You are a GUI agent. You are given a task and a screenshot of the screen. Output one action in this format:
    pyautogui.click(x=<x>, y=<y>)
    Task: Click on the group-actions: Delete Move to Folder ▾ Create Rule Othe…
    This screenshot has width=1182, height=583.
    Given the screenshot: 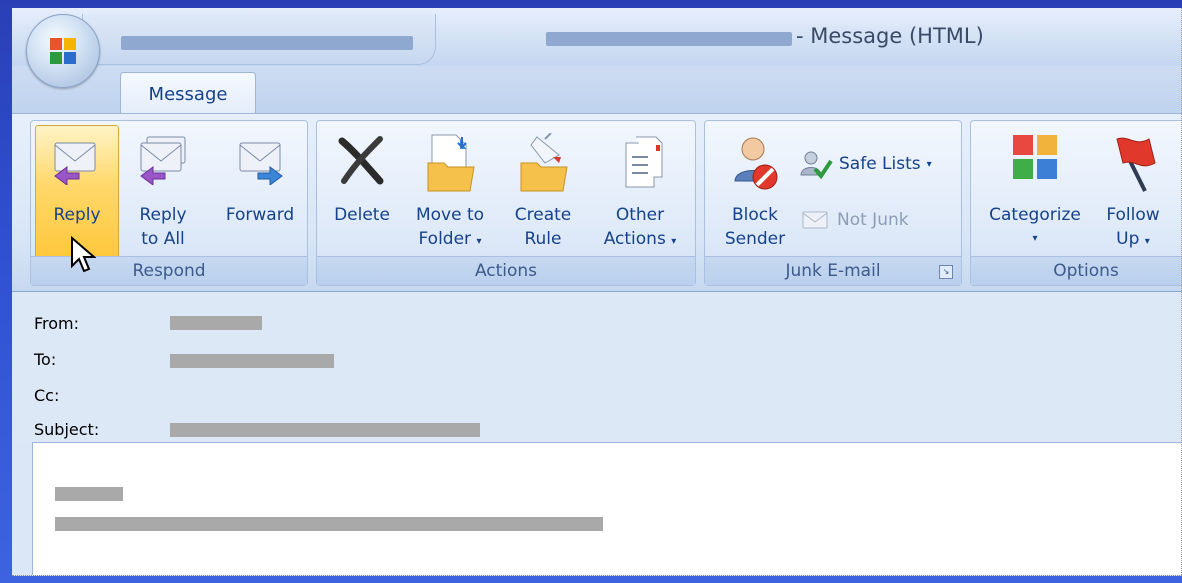 What is the action you would take?
    pyautogui.click(x=506, y=203)
    